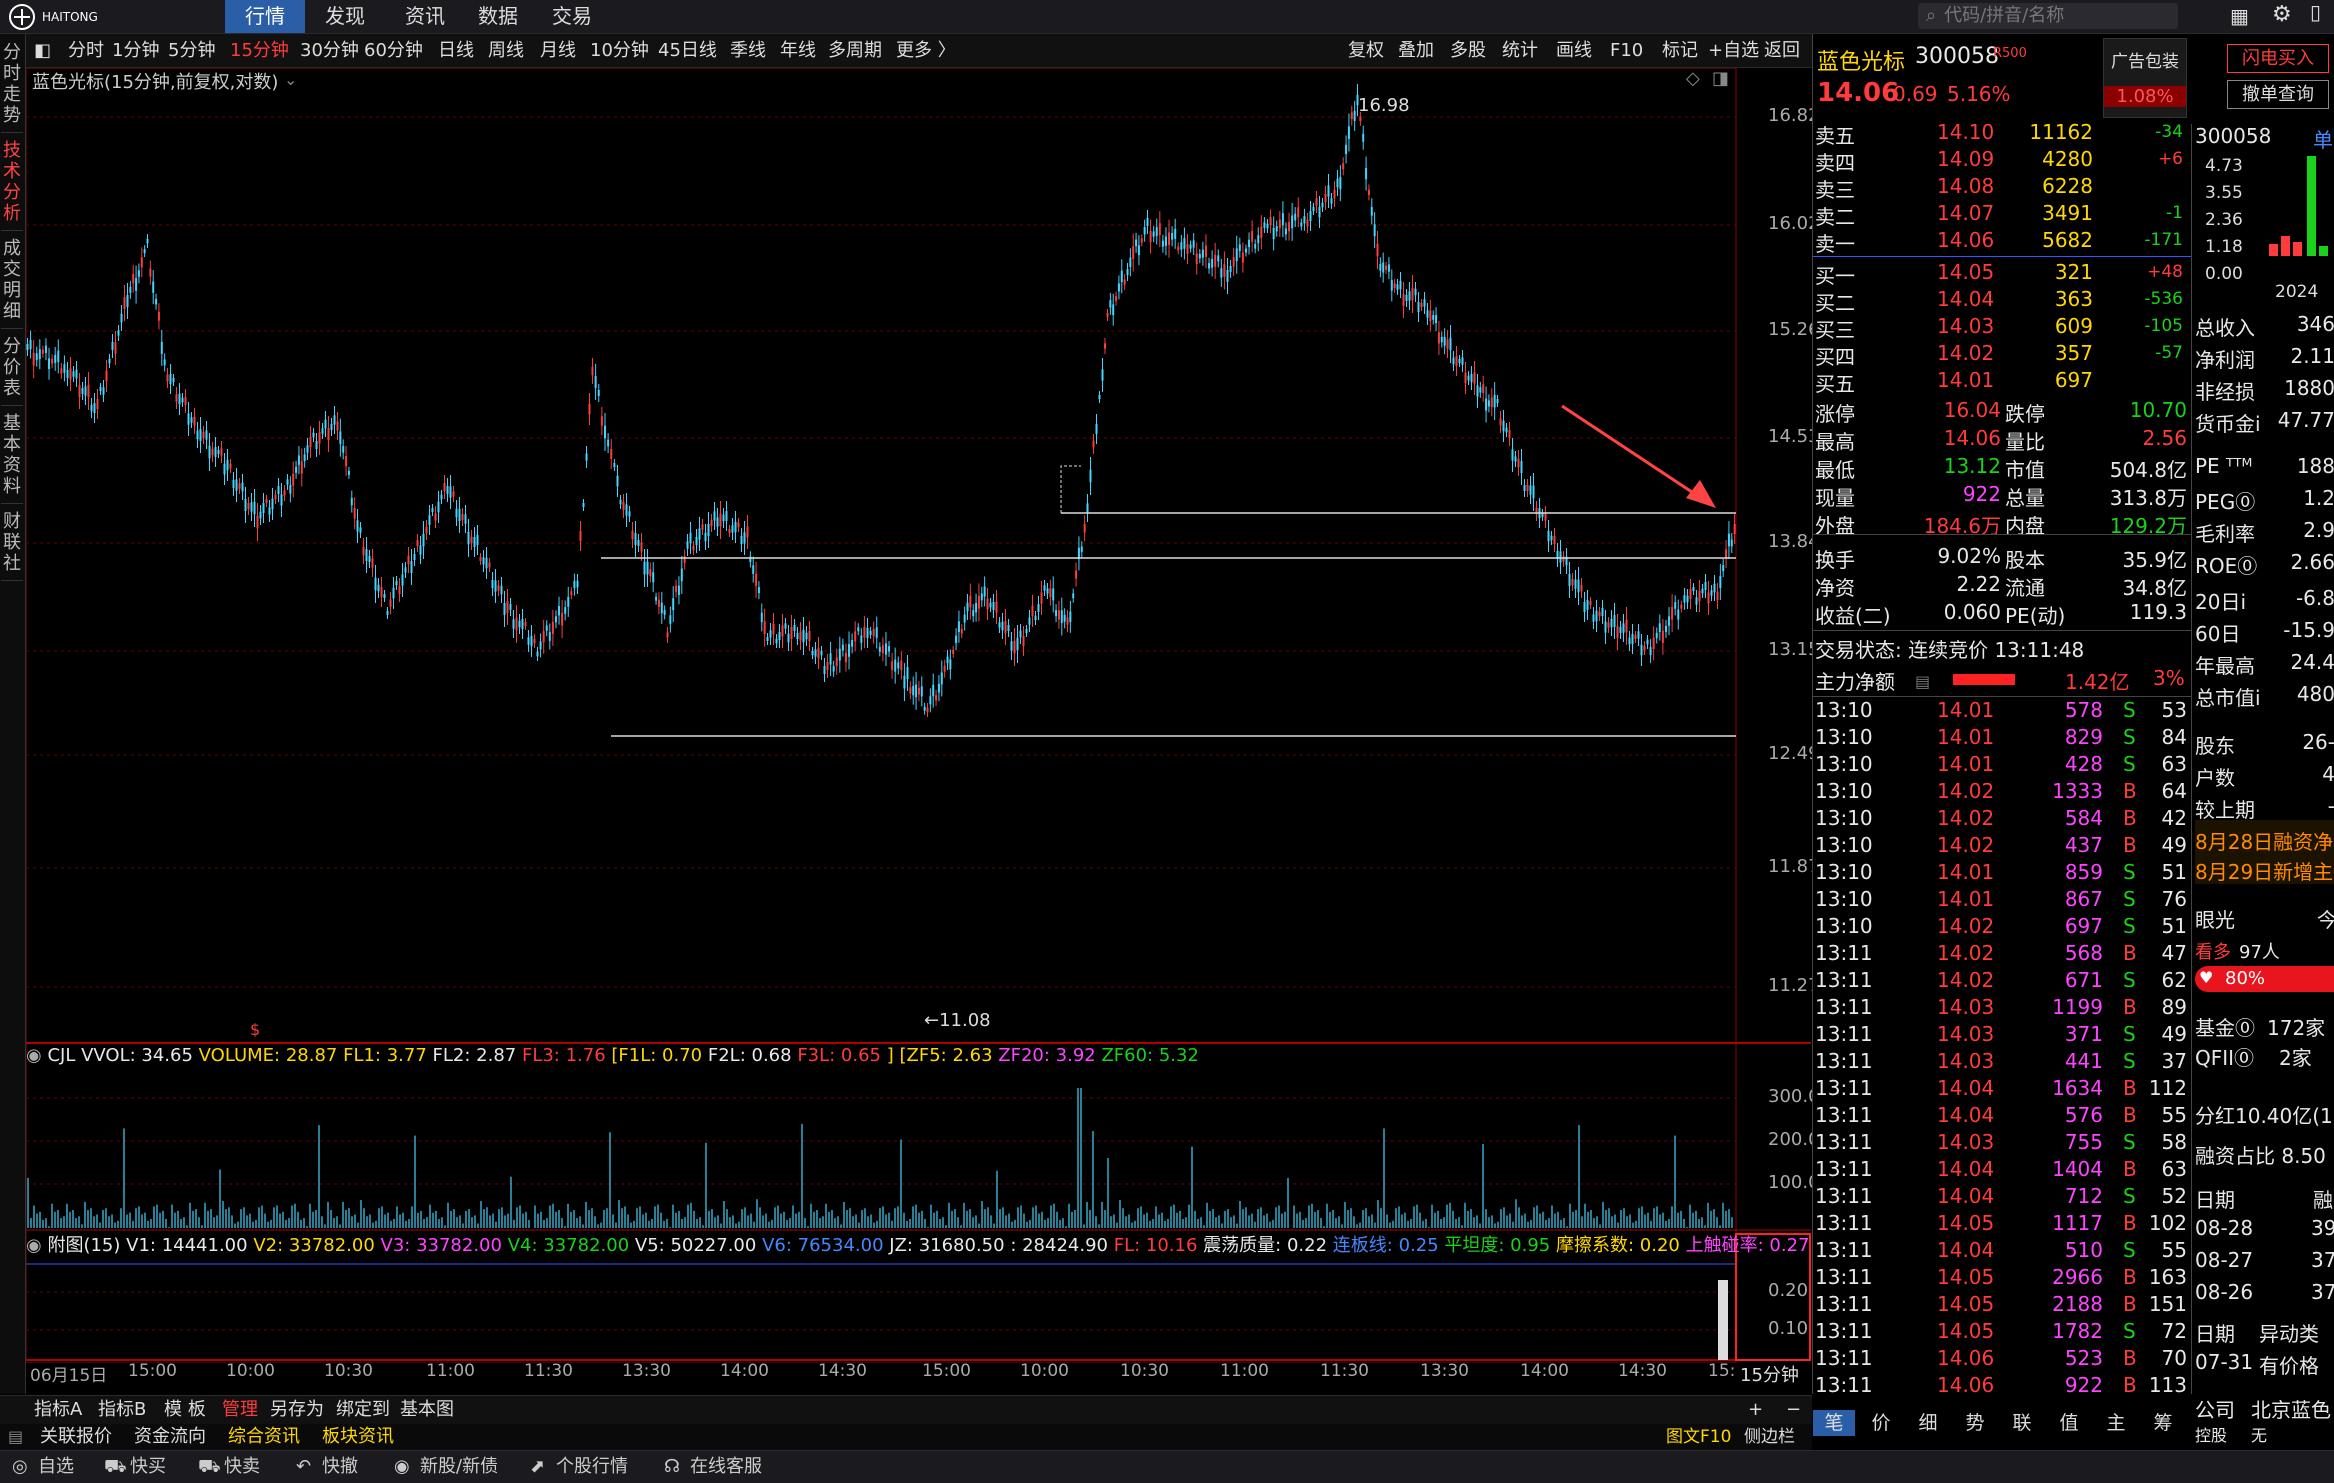 The height and width of the screenshot is (1483, 2334). What do you see at coordinates (1468, 50) in the screenshot?
I see `tool-2: 多股` at bounding box center [1468, 50].